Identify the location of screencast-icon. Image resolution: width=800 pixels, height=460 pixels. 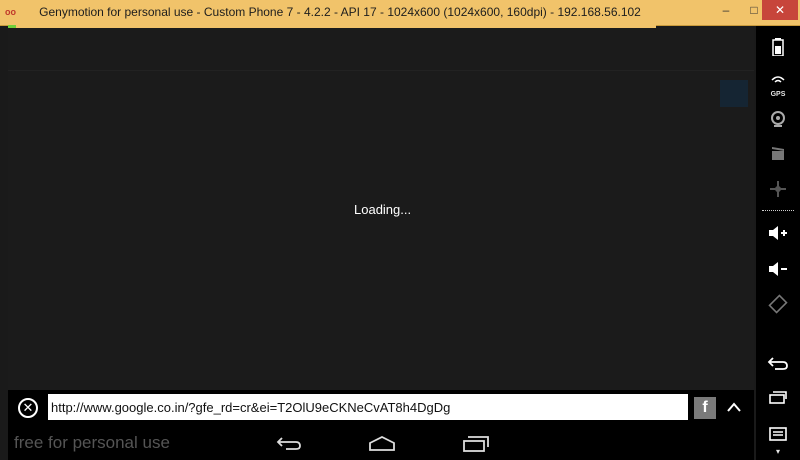
(778, 155).